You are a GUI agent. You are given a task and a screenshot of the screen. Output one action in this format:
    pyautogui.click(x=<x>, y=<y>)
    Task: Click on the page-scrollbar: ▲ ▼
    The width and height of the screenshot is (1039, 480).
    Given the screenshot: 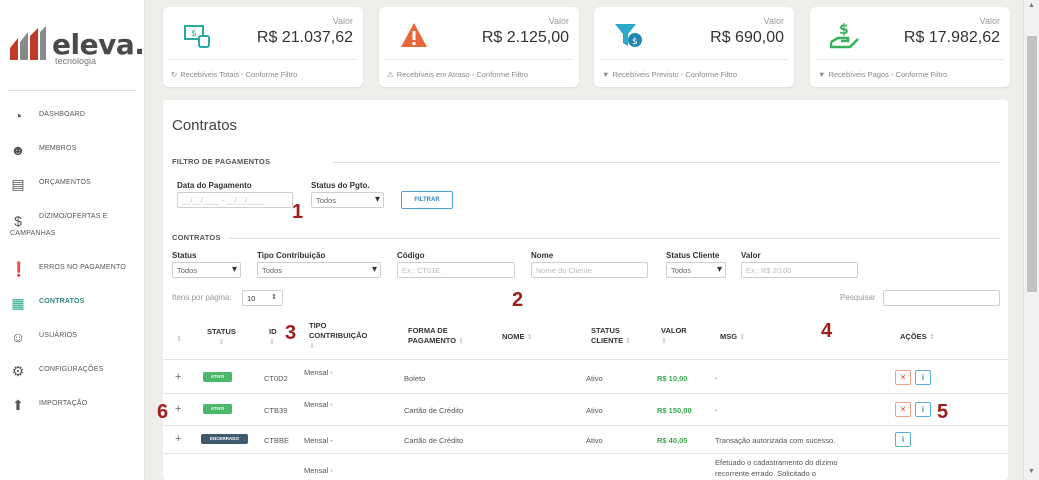 What is the action you would take?
    pyautogui.click(x=1031, y=240)
    